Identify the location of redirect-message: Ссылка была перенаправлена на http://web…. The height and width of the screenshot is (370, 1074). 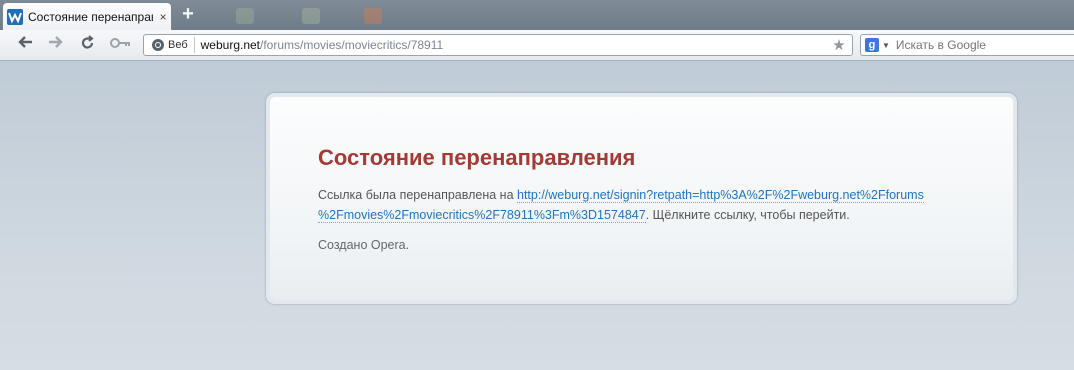
(638, 205).